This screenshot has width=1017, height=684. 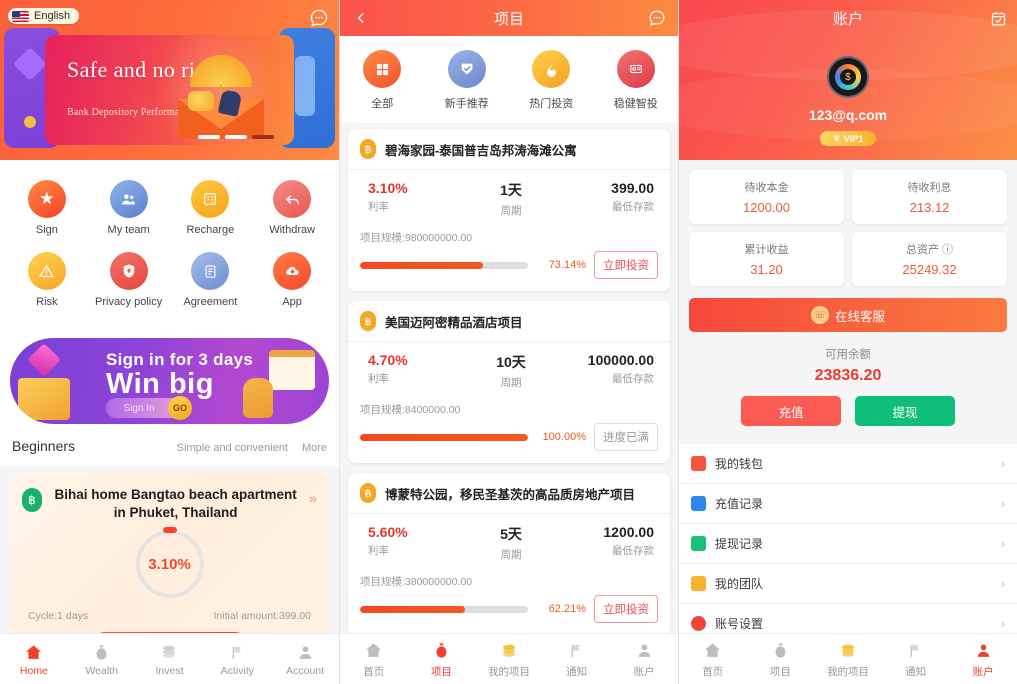 I want to click on project-rate-value: 5.60%, so click(x=388, y=532).